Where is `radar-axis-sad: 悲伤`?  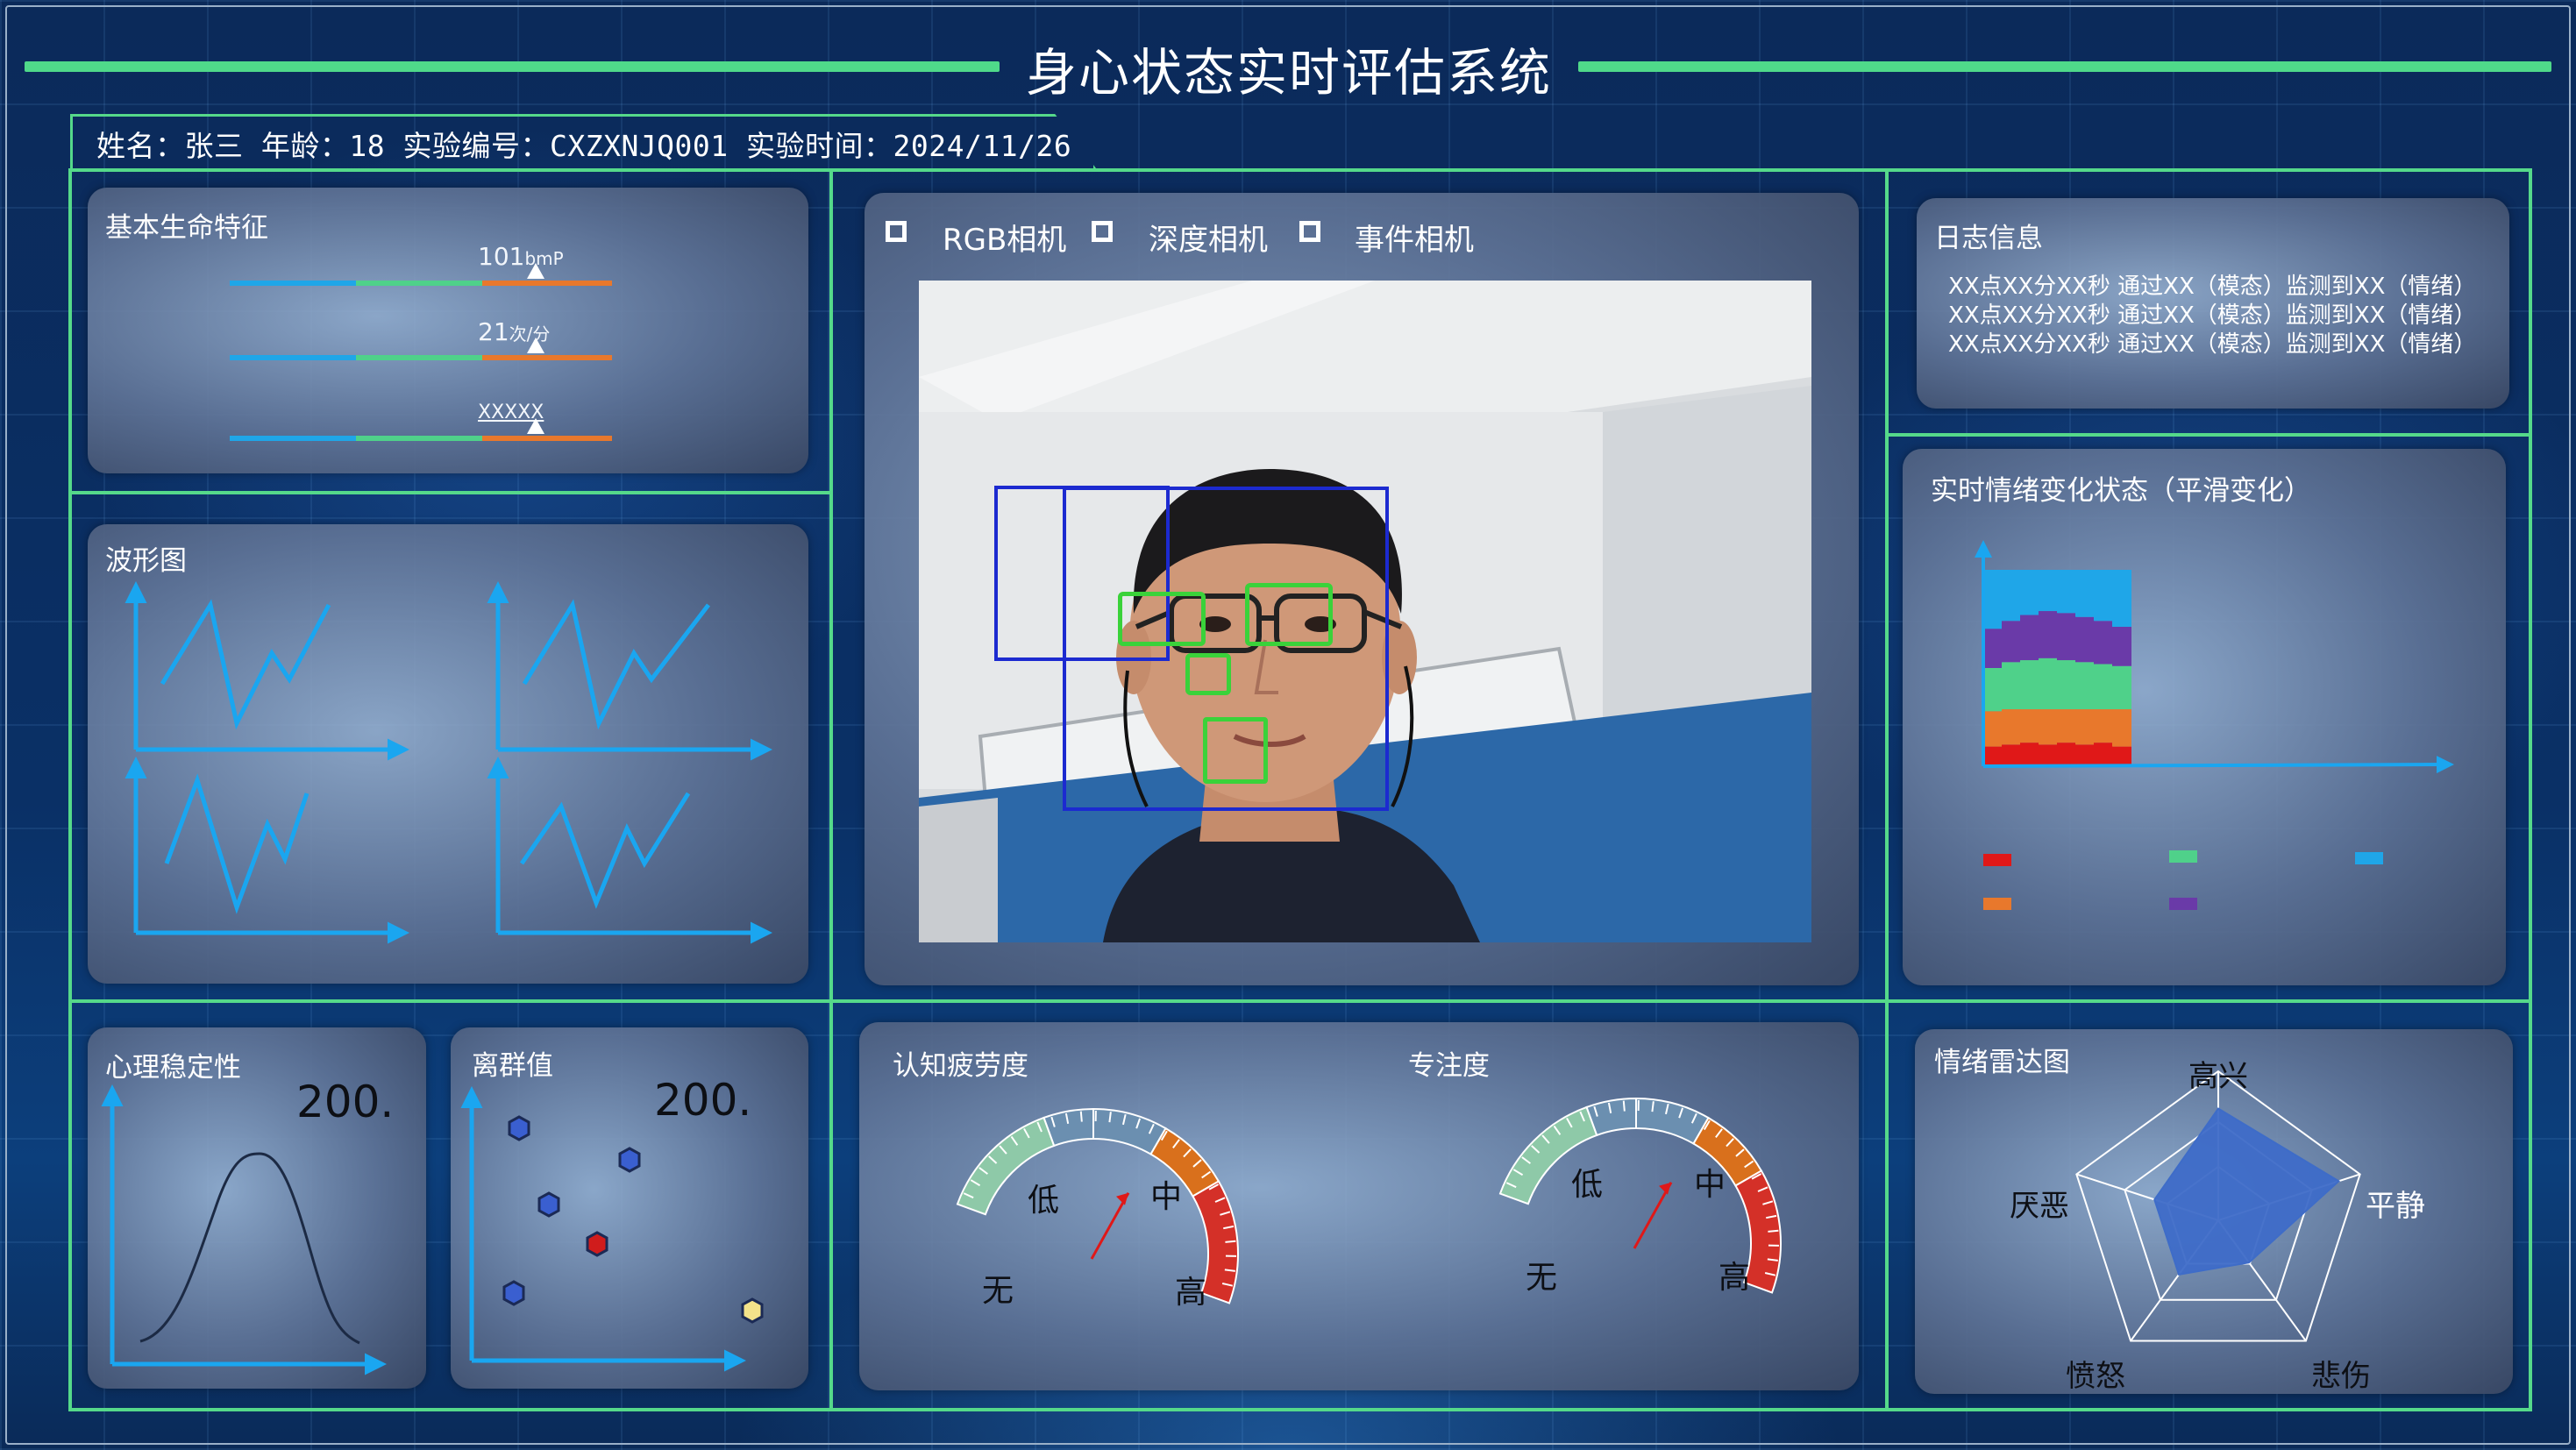
radar-axis-sad: 悲伤 is located at coordinates (2341, 1376).